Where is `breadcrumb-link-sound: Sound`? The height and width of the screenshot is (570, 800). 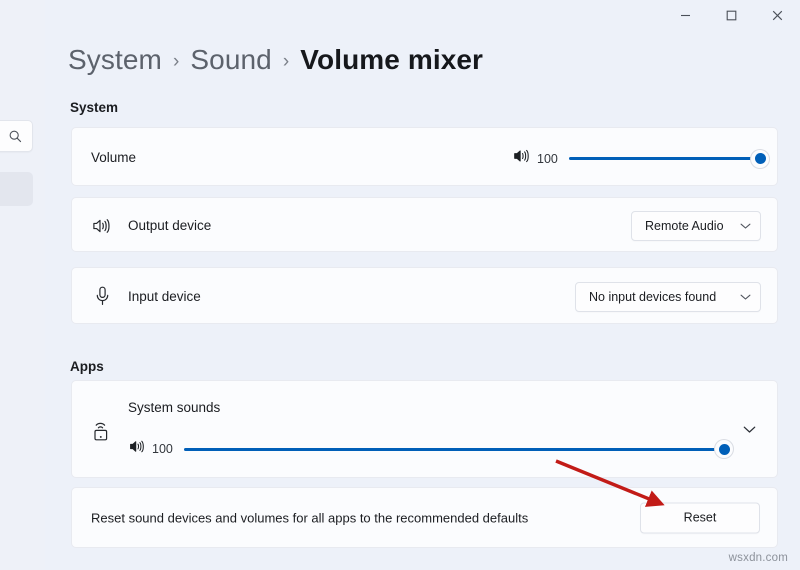
breadcrumb-link-sound: Sound is located at coordinates (230, 60).